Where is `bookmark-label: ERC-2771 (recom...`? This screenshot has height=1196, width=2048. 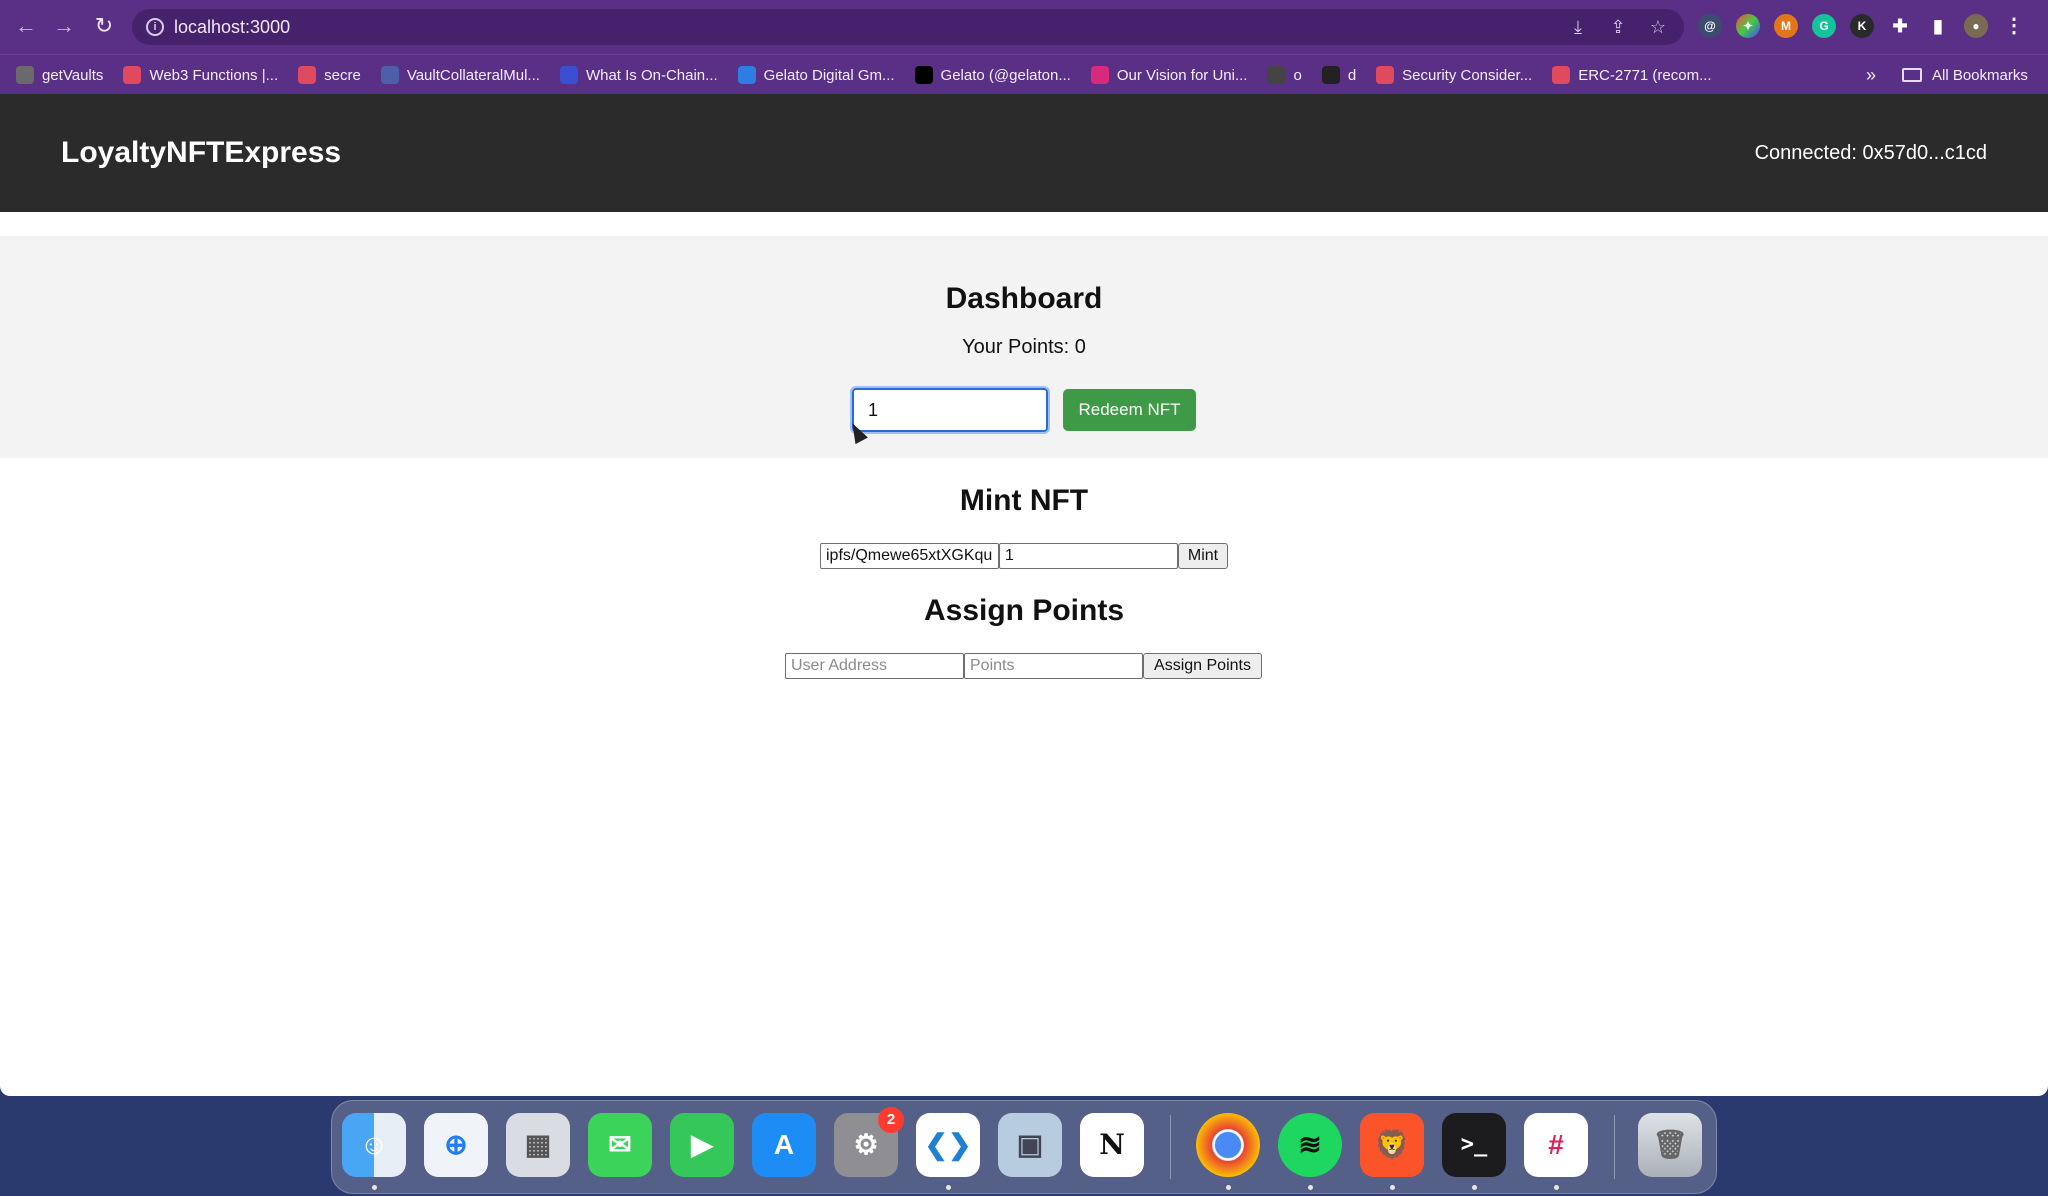
bookmark-label: ERC-2771 (recom... is located at coordinates (1645, 75).